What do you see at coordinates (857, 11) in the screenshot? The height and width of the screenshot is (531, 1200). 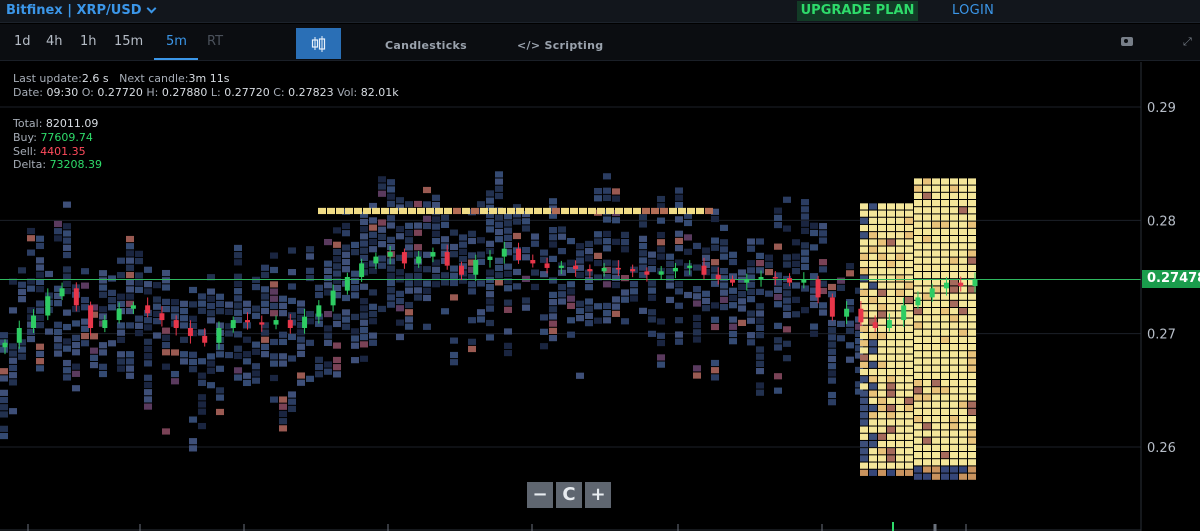 I see `upgrade-plan-button: UPGRADE PLAN` at bounding box center [857, 11].